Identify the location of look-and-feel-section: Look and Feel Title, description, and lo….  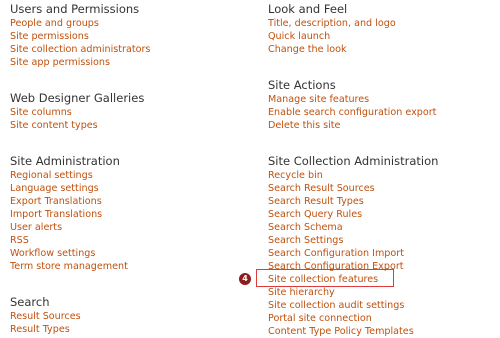
(332, 28).